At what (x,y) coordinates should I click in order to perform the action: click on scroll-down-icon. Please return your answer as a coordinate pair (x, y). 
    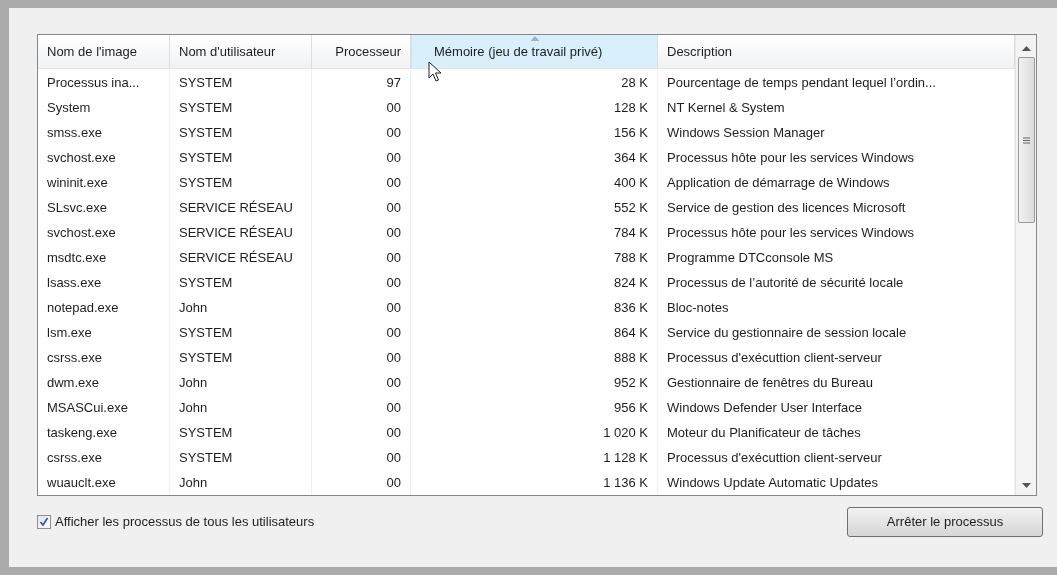
    Looking at the image, I should click on (1026, 485).